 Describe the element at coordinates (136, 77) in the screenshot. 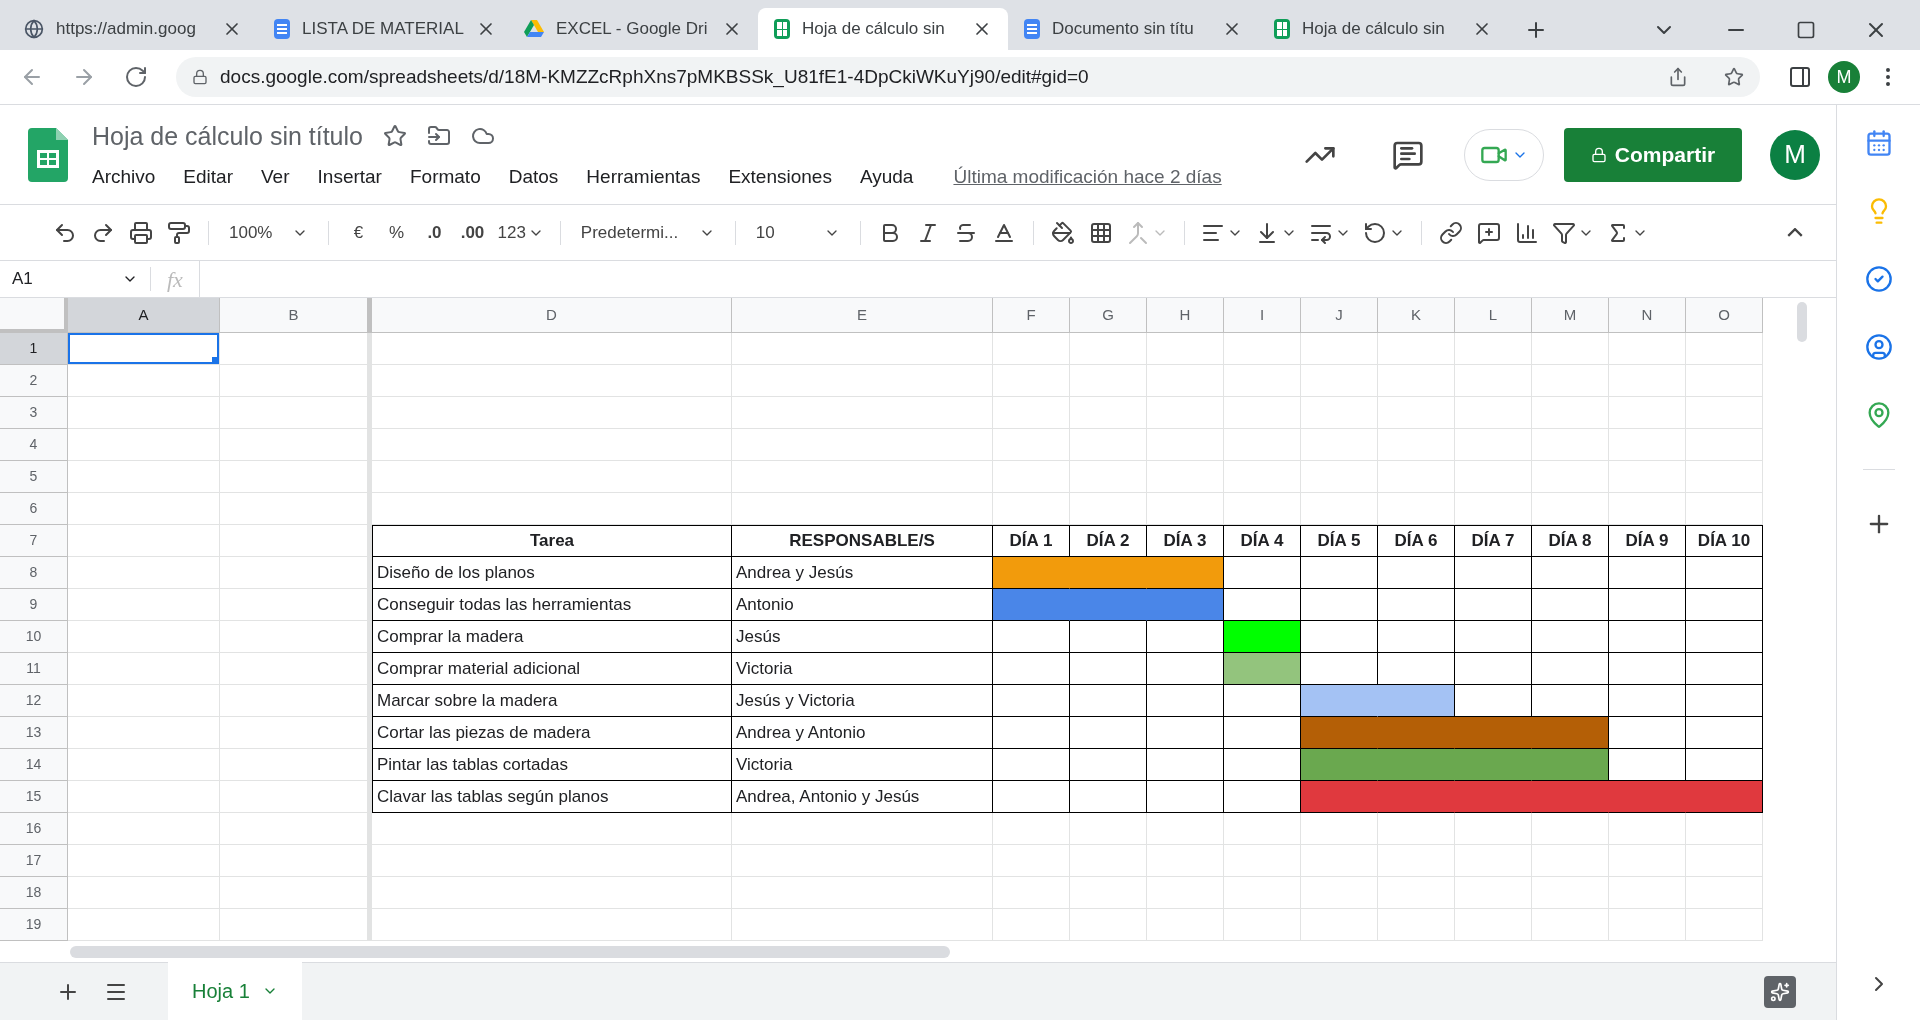

I see `reload-icon` at that location.